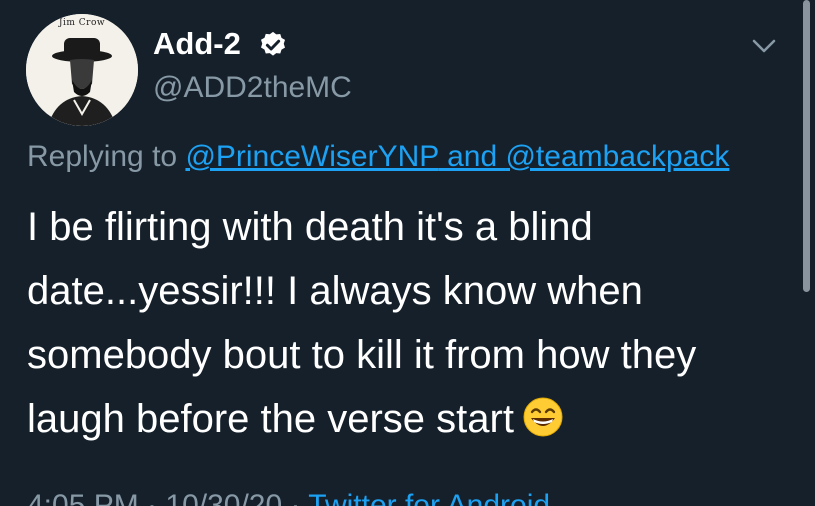 The height and width of the screenshot is (506, 815). I want to click on mention-link-teambackpack: @teambackpack, so click(617, 156).